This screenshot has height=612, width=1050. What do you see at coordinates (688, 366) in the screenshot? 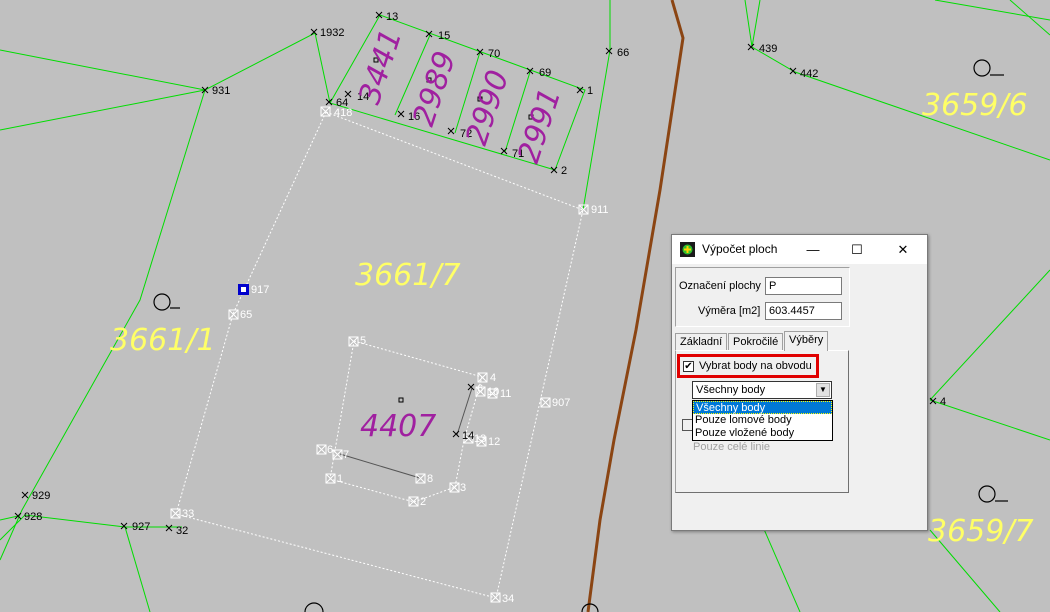
I see `select-points-checkbox: ✔` at bounding box center [688, 366].